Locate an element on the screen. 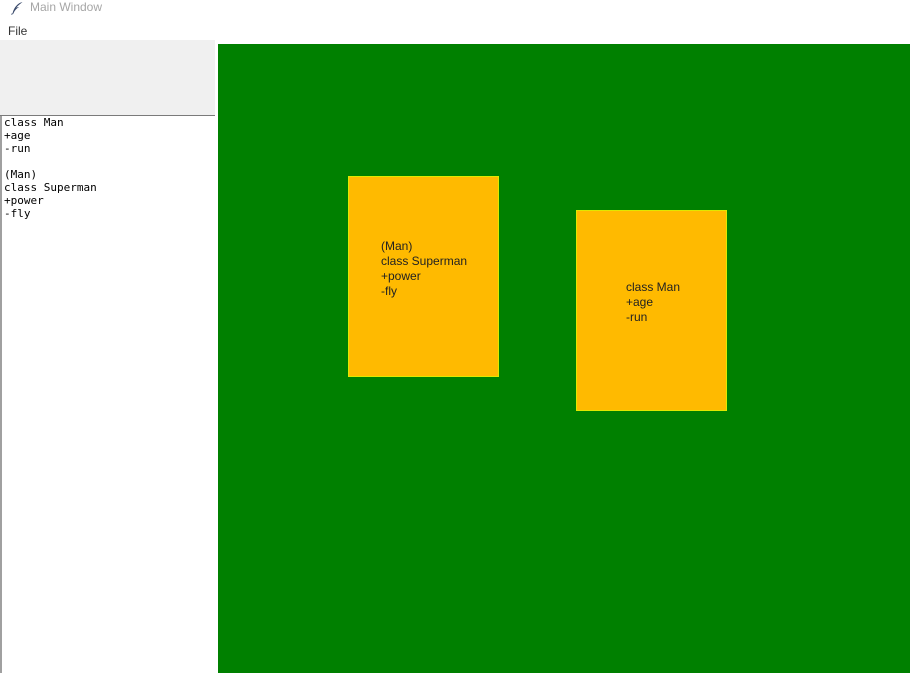 The width and height of the screenshot is (910, 673). class-card-text: (Man) class Superman +power -fly is located at coordinates (424, 268).